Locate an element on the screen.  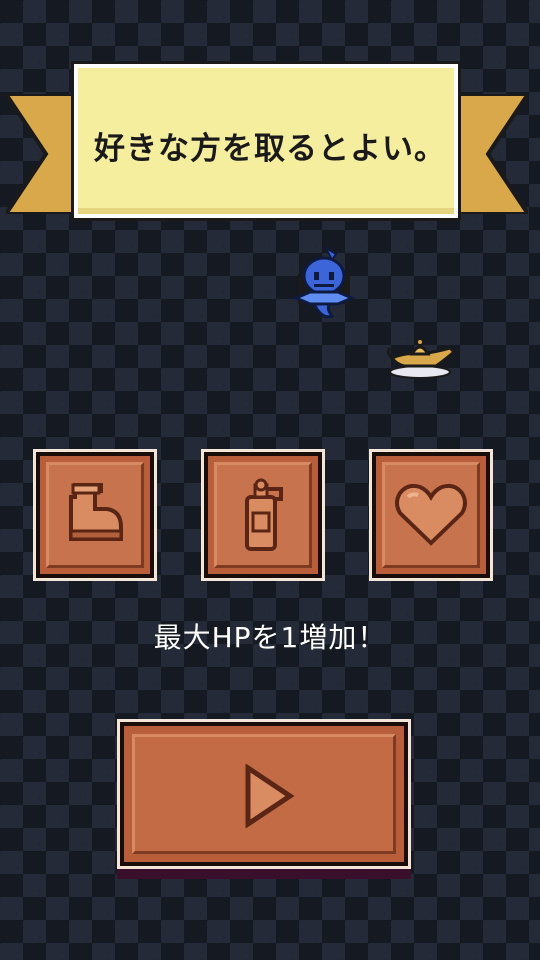
boot-icon is located at coordinates (96, 512).